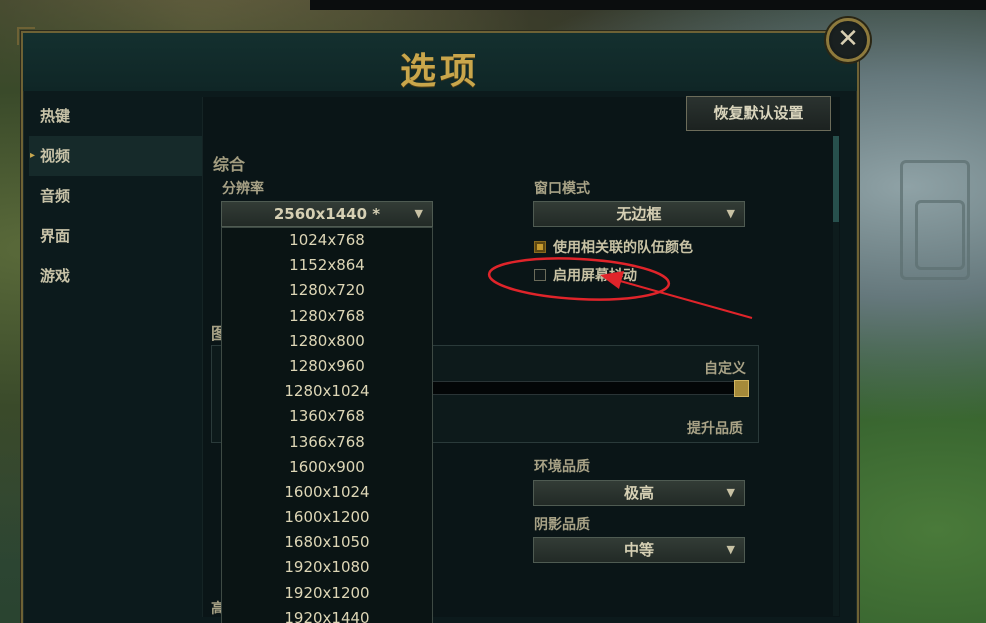  I want to click on sidebar: 热键 ▸ 视频 音频 界面 游戏, so click(116, 196).